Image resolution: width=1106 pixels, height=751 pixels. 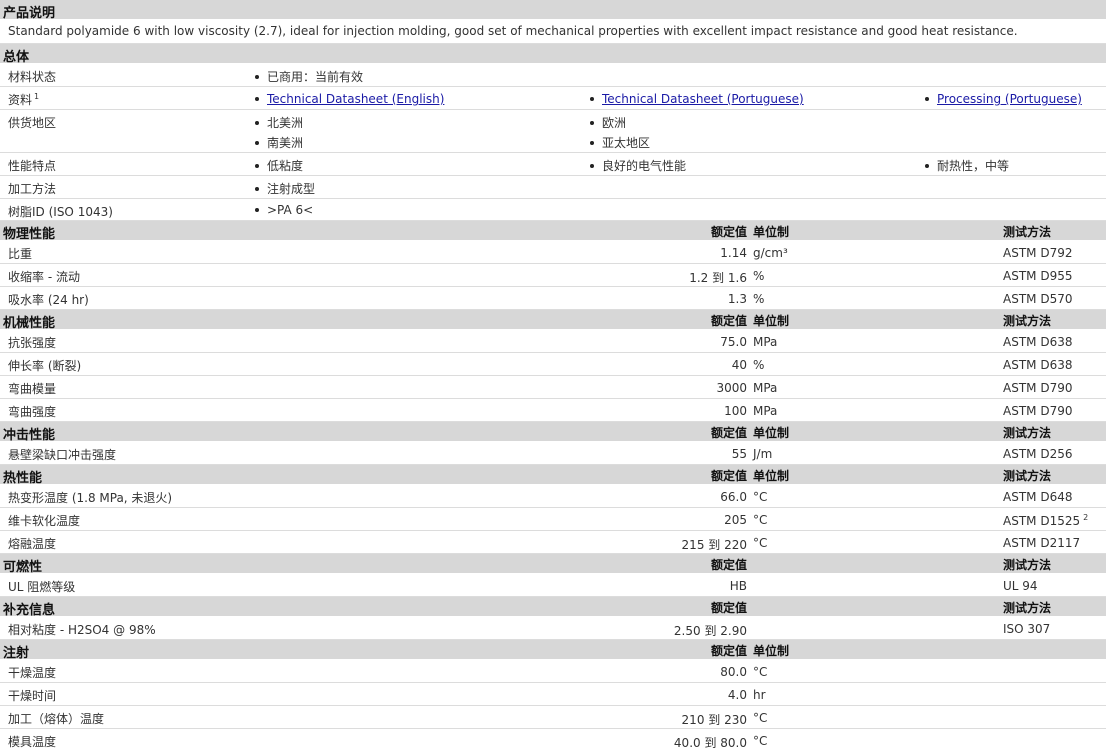 I want to click on property-label: 比重, so click(x=20, y=254).